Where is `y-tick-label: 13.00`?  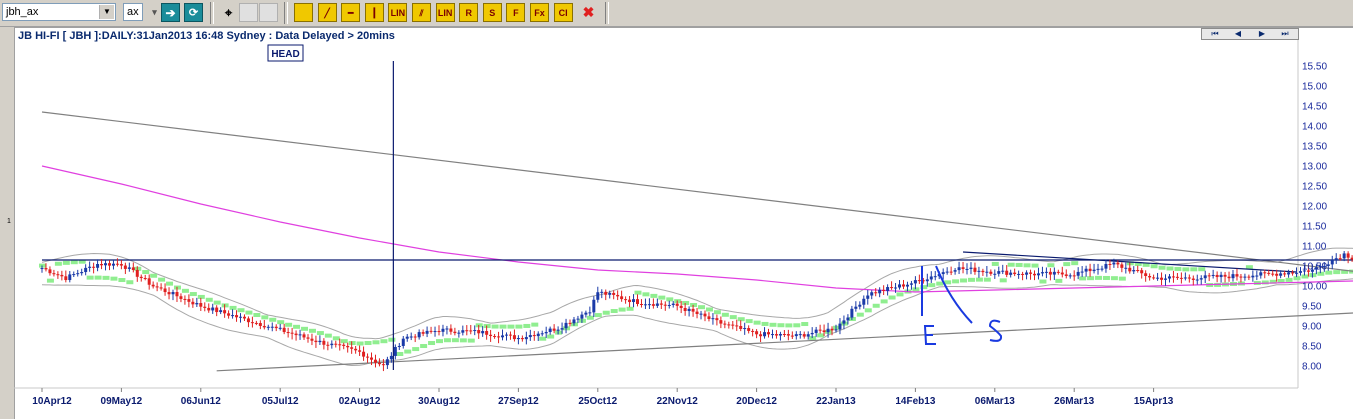
y-tick-label: 13.00 is located at coordinates (1314, 167).